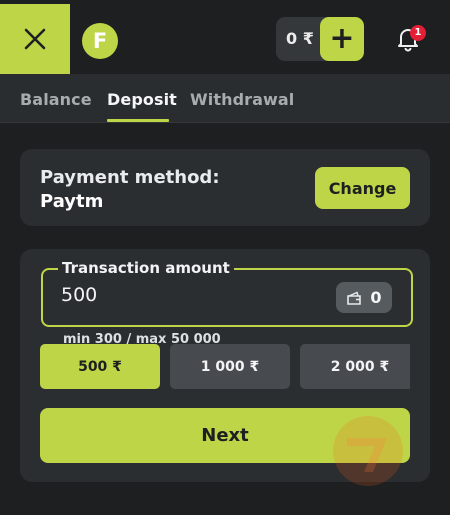 The image size is (450, 515). Describe the element at coordinates (100, 366) in the screenshot. I see `quick-amount-500: 500 ₹` at that location.